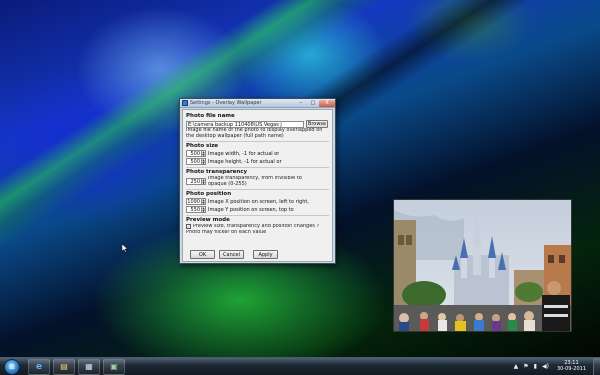  Describe the element at coordinates (217, 172) in the screenshot. I see `photo-transparency-section-title: Photo transparency` at that location.